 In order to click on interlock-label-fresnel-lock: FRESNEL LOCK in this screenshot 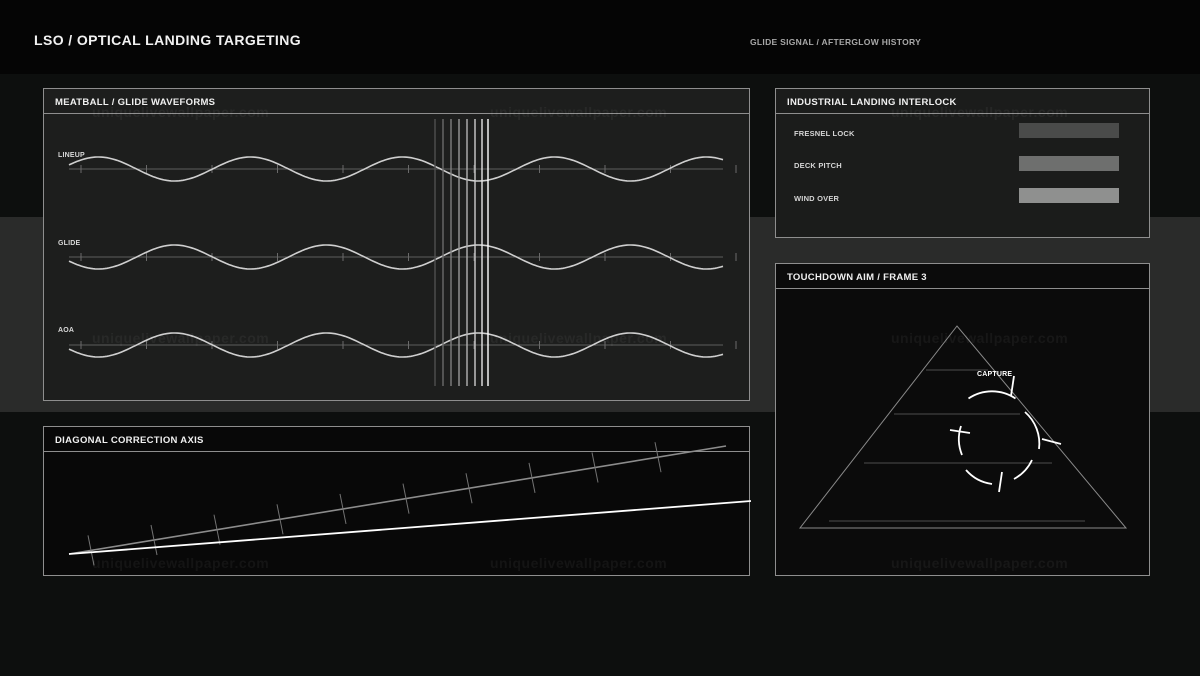, I will do `click(824, 133)`.